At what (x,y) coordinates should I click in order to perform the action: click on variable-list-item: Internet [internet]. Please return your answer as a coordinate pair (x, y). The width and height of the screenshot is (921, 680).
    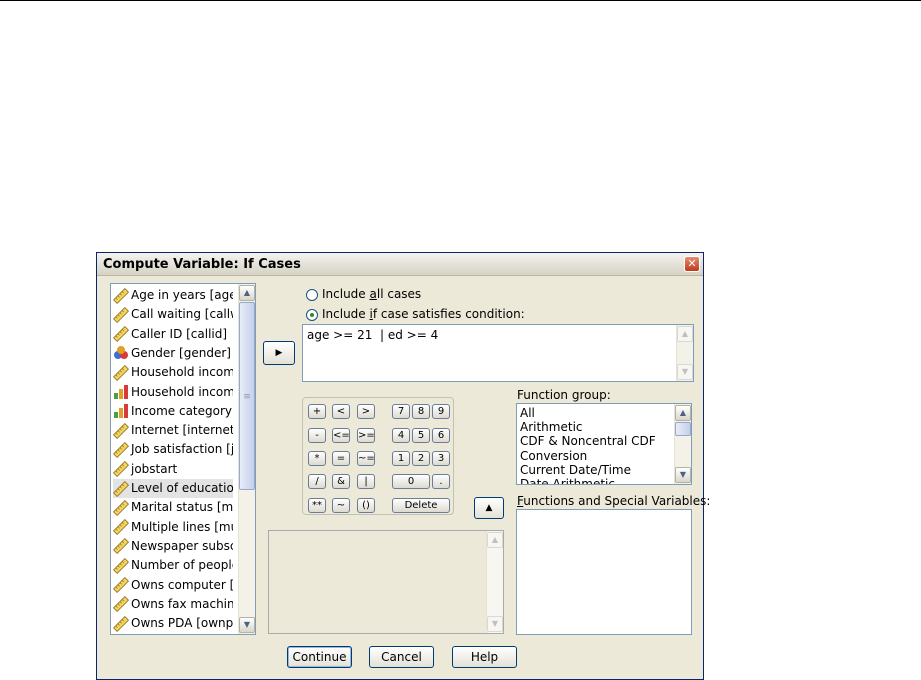
    Looking at the image, I should click on (173, 430).